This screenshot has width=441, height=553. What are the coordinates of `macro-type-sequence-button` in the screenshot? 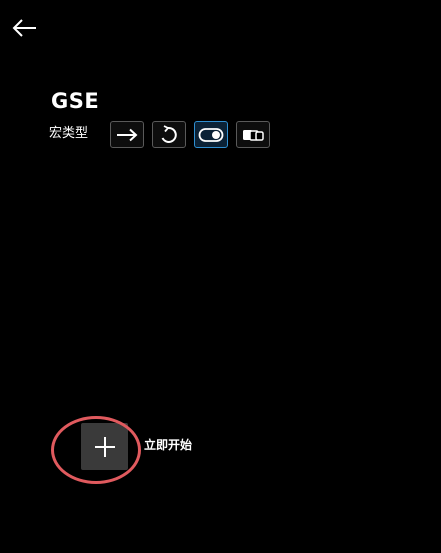 It's located at (253, 134).